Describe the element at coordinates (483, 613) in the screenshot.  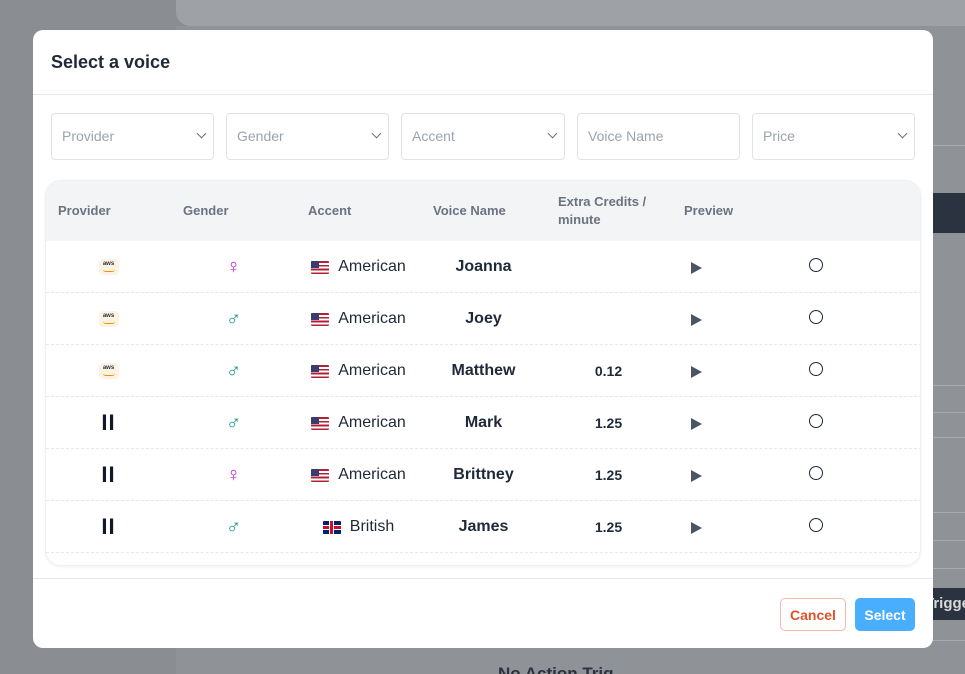
I see `modal-footer: Cancel Select` at that location.